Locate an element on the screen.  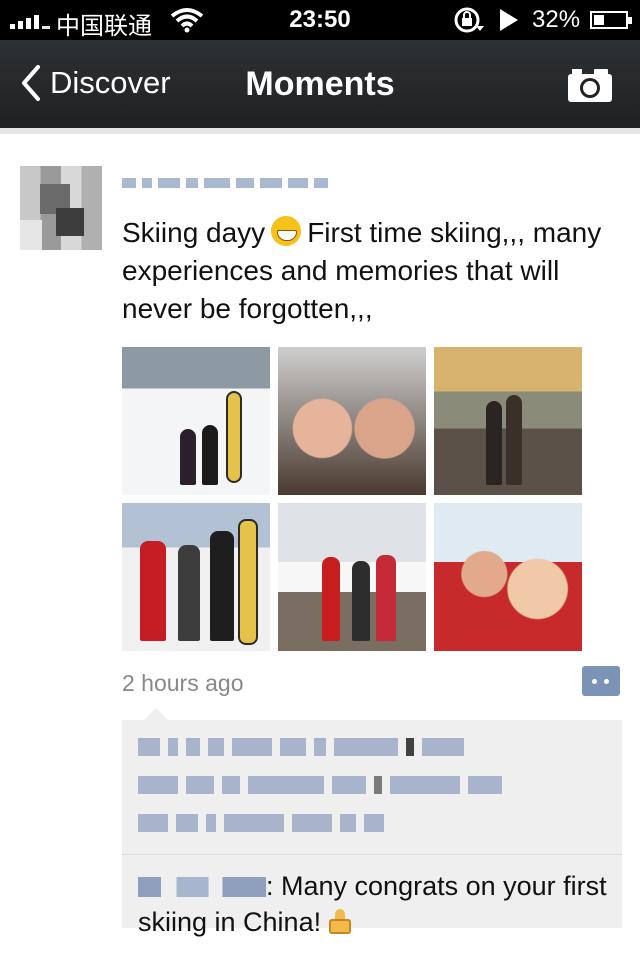
thumbs-up-emoji-icon is located at coordinates (340, 922).